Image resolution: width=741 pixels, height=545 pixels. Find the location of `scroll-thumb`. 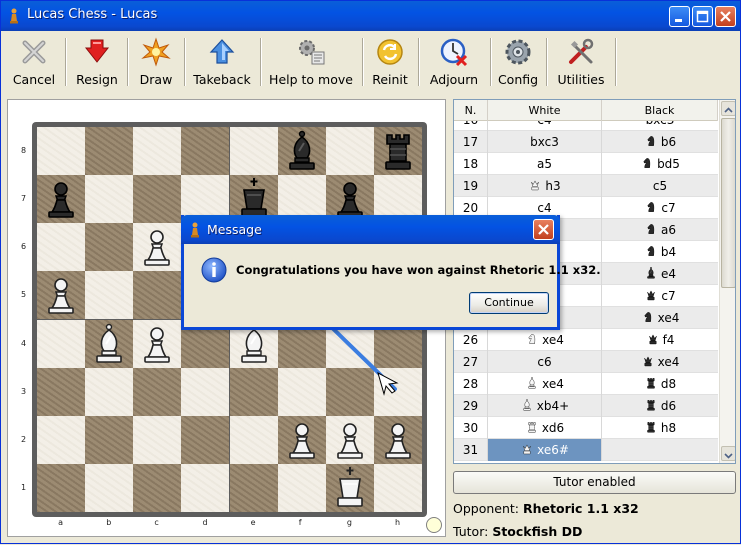

scroll-thumb is located at coordinates (728, 203).